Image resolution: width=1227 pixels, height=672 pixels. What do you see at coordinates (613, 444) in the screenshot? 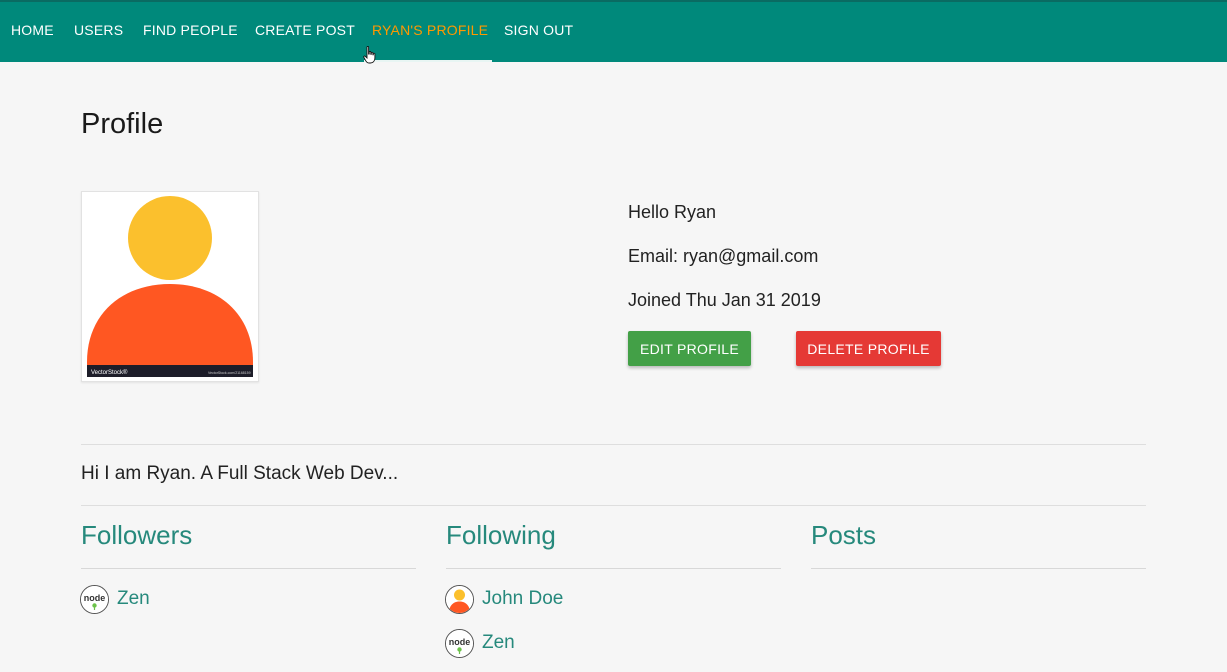
I see `divider-top` at bounding box center [613, 444].